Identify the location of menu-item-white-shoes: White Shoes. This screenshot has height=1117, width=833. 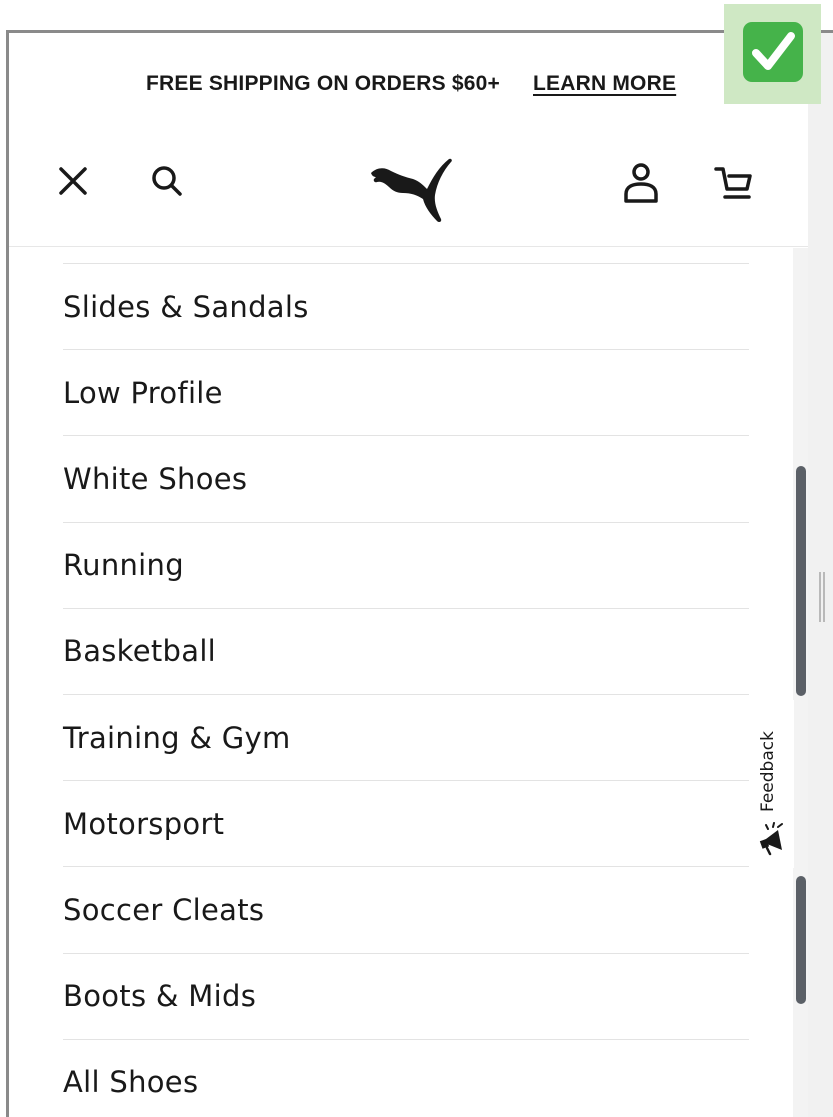
(406, 479).